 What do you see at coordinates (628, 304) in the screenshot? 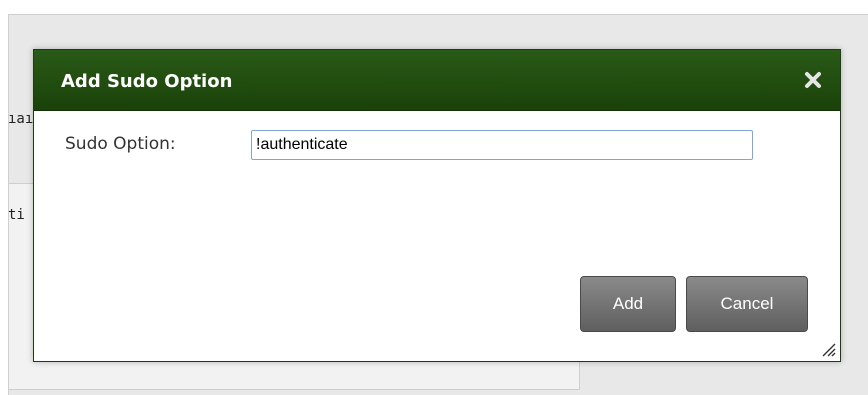
I see `add-button: Add` at bounding box center [628, 304].